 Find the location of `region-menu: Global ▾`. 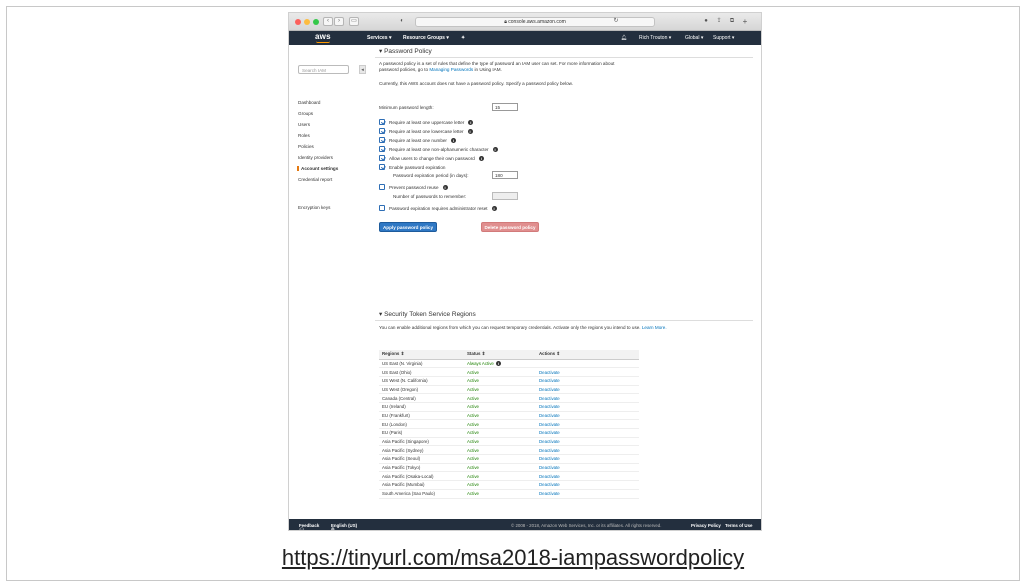

region-menu: Global ▾ is located at coordinates (694, 38).